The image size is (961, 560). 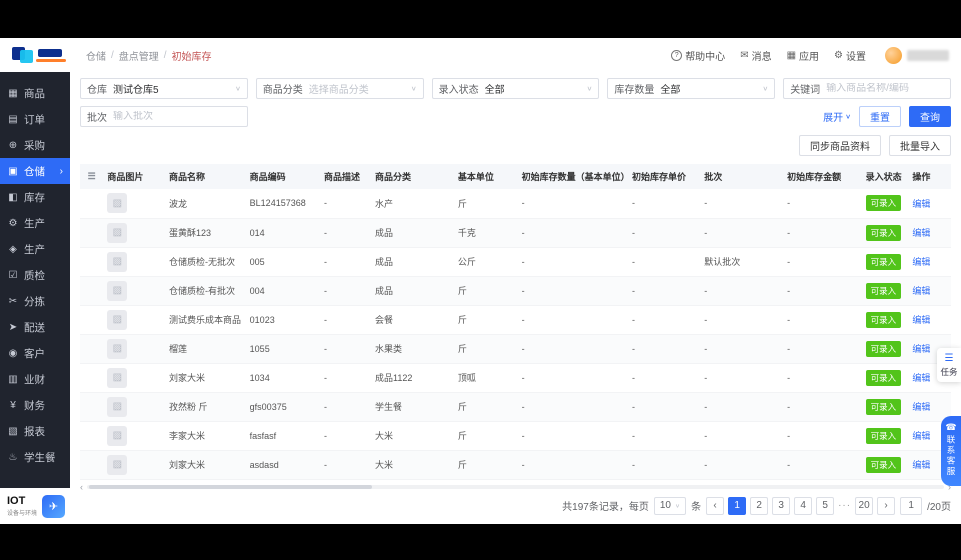 What do you see at coordinates (840, 145) in the screenshot?
I see `sync-products-button: 同步商品资料` at bounding box center [840, 145].